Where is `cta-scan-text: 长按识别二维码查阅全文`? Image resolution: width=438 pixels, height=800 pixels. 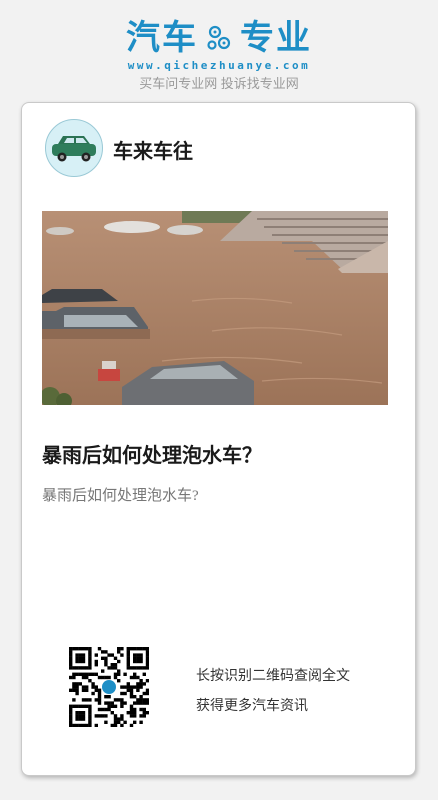 cta-scan-text: 长按识别二维码查阅全文 is located at coordinates (273, 676).